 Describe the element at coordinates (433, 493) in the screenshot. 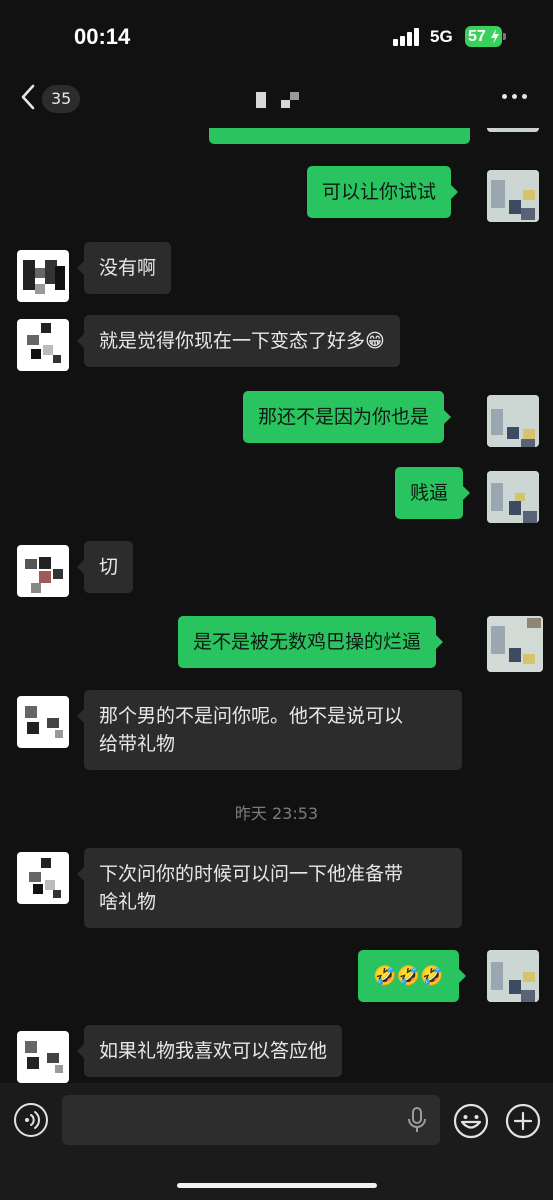

I see `message-bubble: 贱逼` at that location.